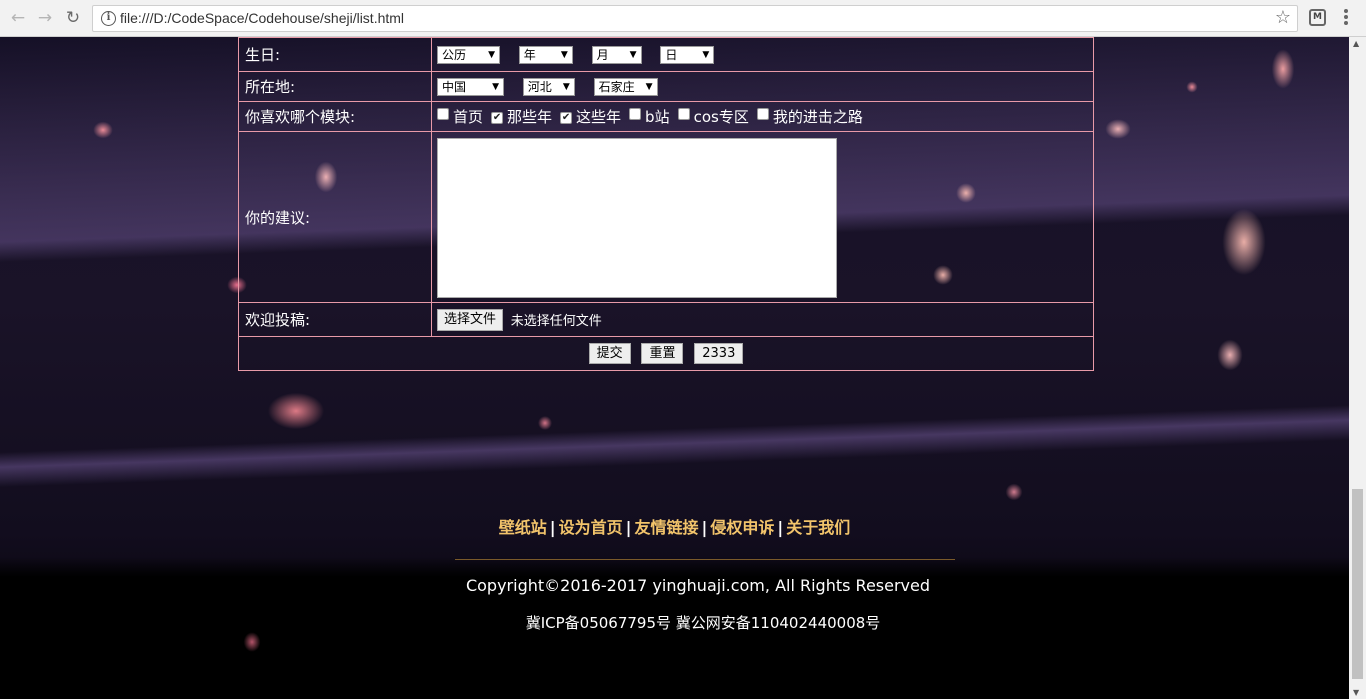 The height and width of the screenshot is (699, 1366). Describe the element at coordinates (1357, 368) in the screenshot. I see `scrollbar: ▲ ▼` at that location.